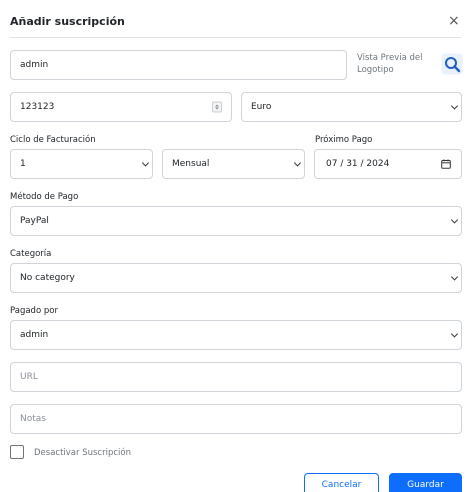  Describe the element at coordinates (23, 164) in the screenshot. I see `billing-cycle-number-value: 1` at that location.